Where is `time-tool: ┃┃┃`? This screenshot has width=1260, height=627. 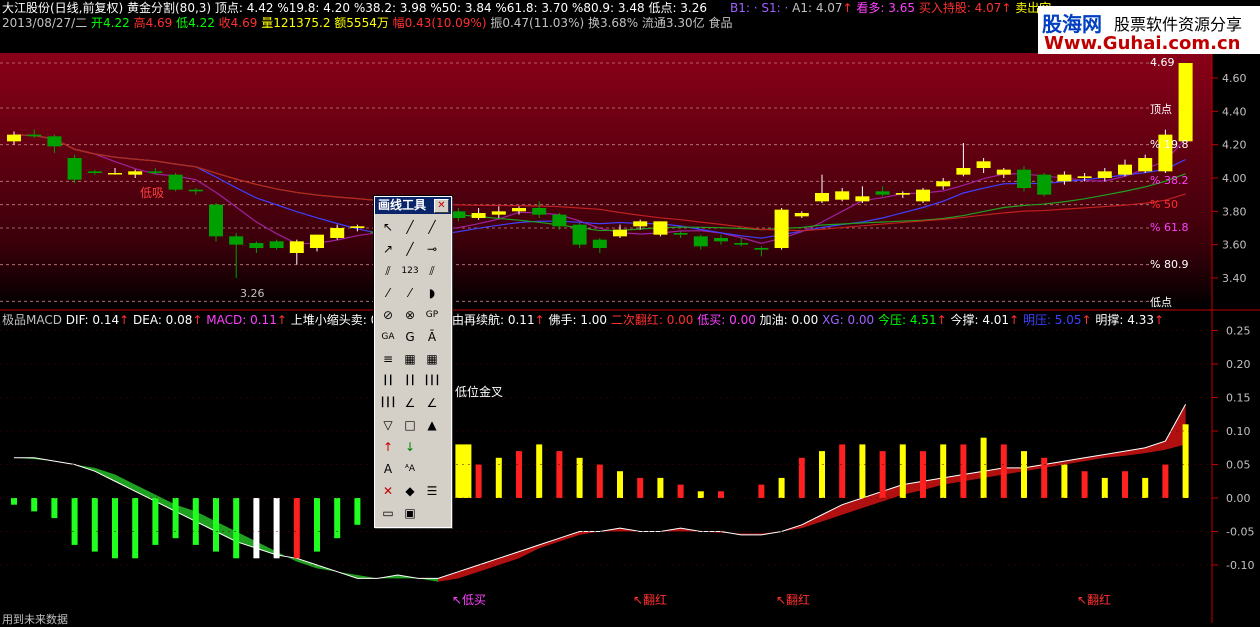 time-tool: ┃┃┃ is located at coordinates (432, 381).